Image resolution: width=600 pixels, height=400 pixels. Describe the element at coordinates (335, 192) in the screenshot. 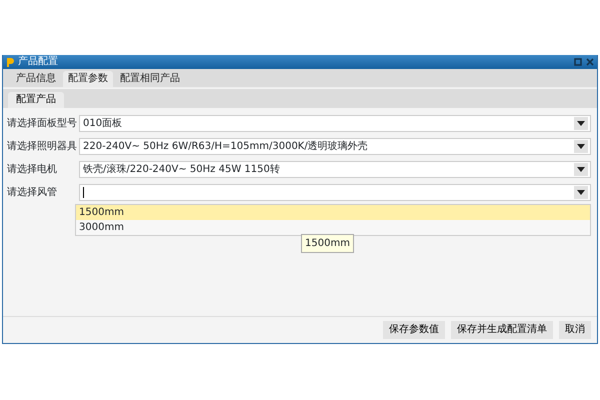

I see `select-field` at that location.